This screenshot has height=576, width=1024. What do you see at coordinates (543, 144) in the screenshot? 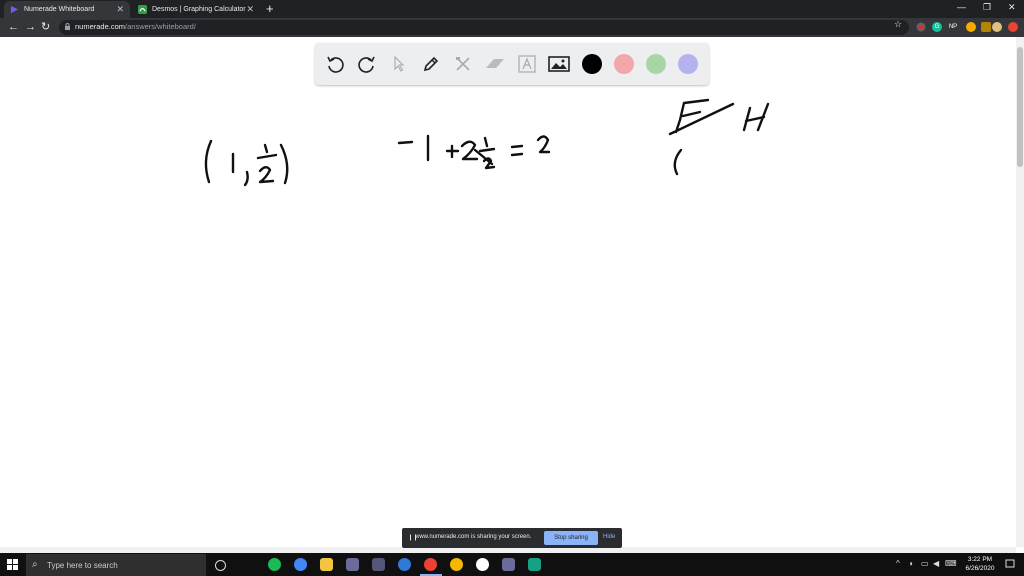
I see `handwriting-result-two` at bounding box center [543, 144].